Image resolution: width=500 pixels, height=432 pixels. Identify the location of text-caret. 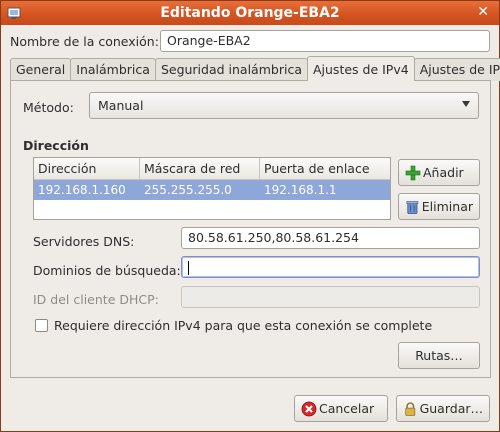
(188, 267).